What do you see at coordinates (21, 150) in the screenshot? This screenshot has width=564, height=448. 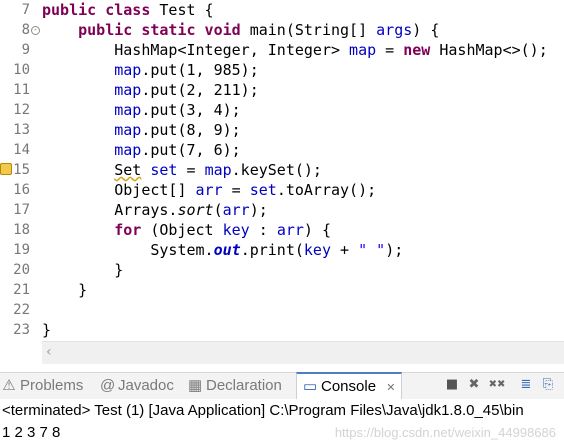 I see `line-number: 14` at bounding box center [21, 150].